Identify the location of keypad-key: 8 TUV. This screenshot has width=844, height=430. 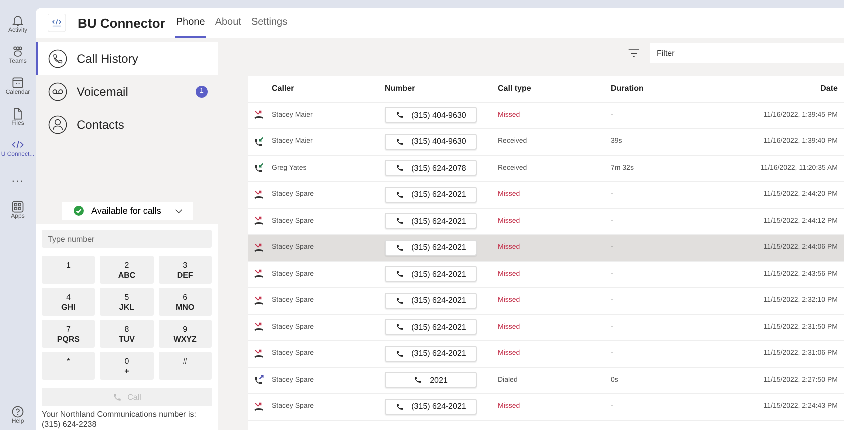
(127, 334).